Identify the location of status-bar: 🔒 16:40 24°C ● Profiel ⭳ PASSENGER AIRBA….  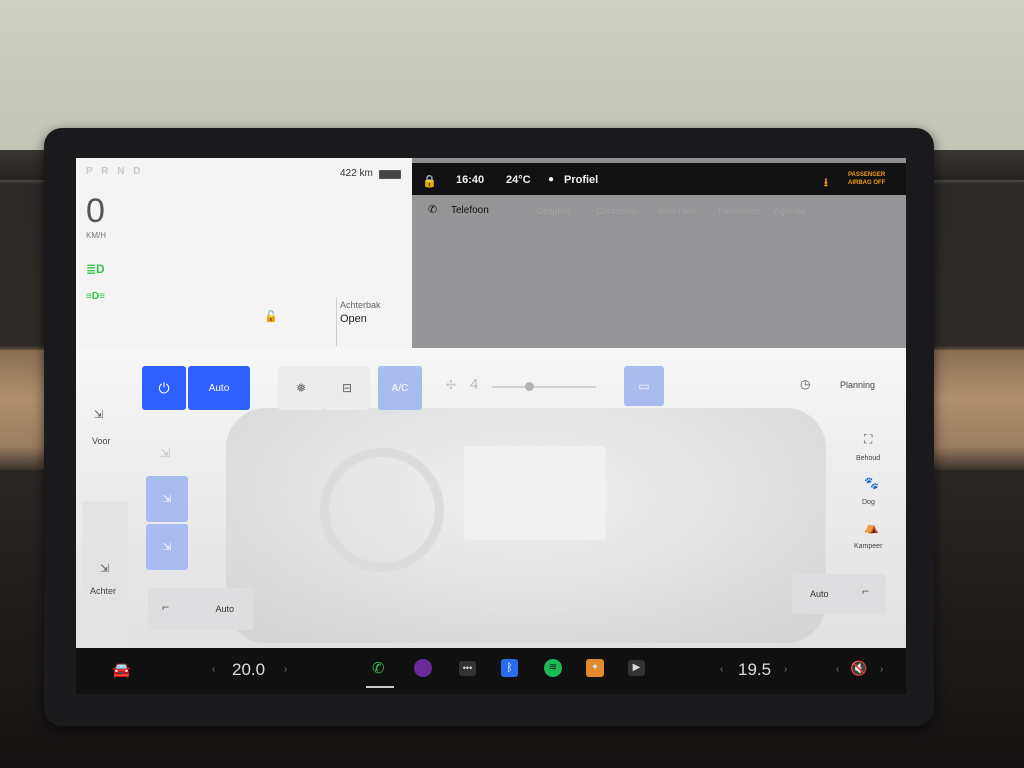
(659, 179).